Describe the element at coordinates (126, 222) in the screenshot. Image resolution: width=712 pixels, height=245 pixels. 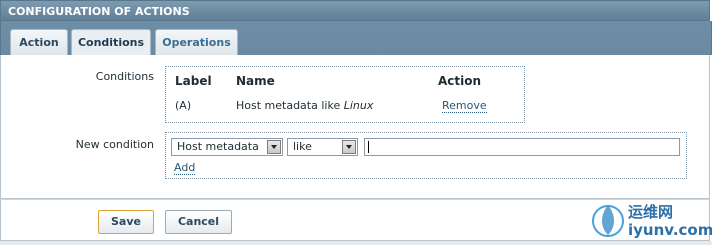
I see `save-button: Save` at that location.